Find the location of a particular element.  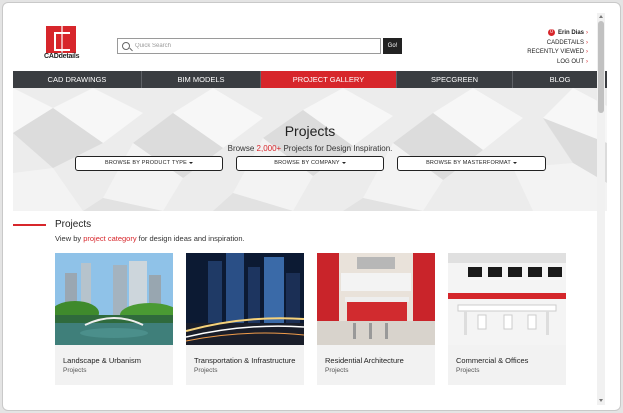

project-category-link: project category is located at coordinates (109, 238).